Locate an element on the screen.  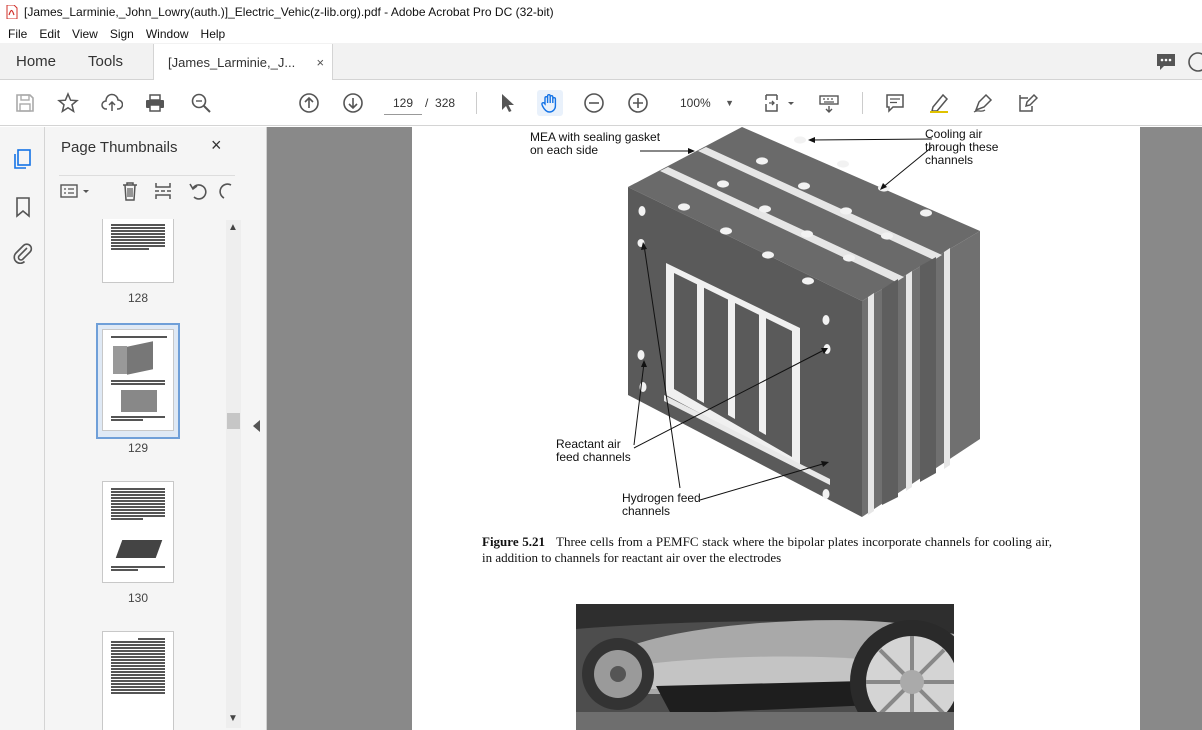
label-mea: MEA with sealing gasket on each side is located at coordinates (595, 144).